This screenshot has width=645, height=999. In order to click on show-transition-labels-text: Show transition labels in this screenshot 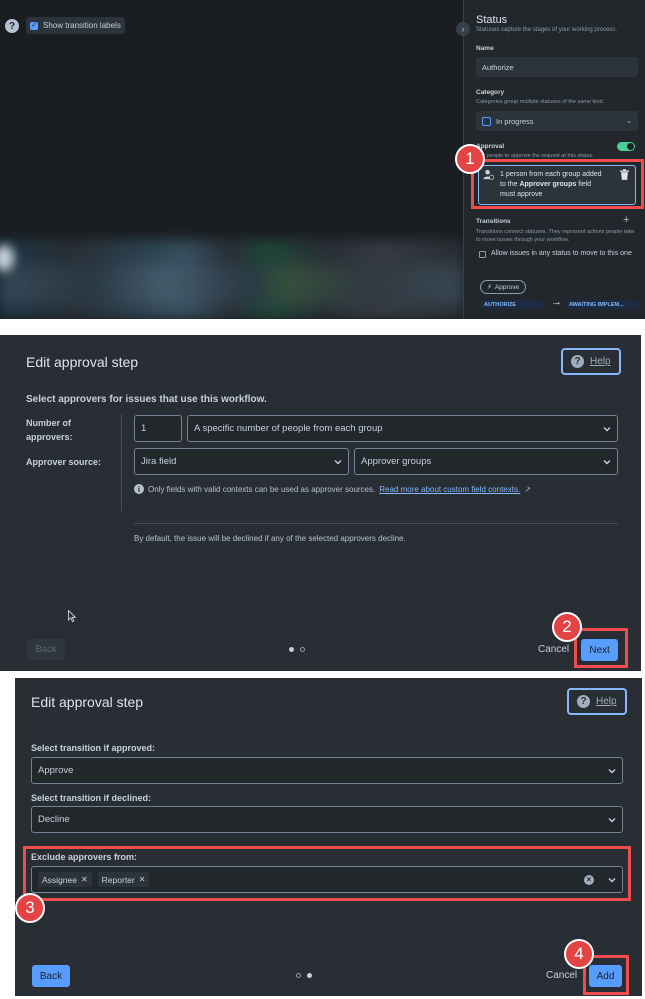, I will do `click(82, 25)`.